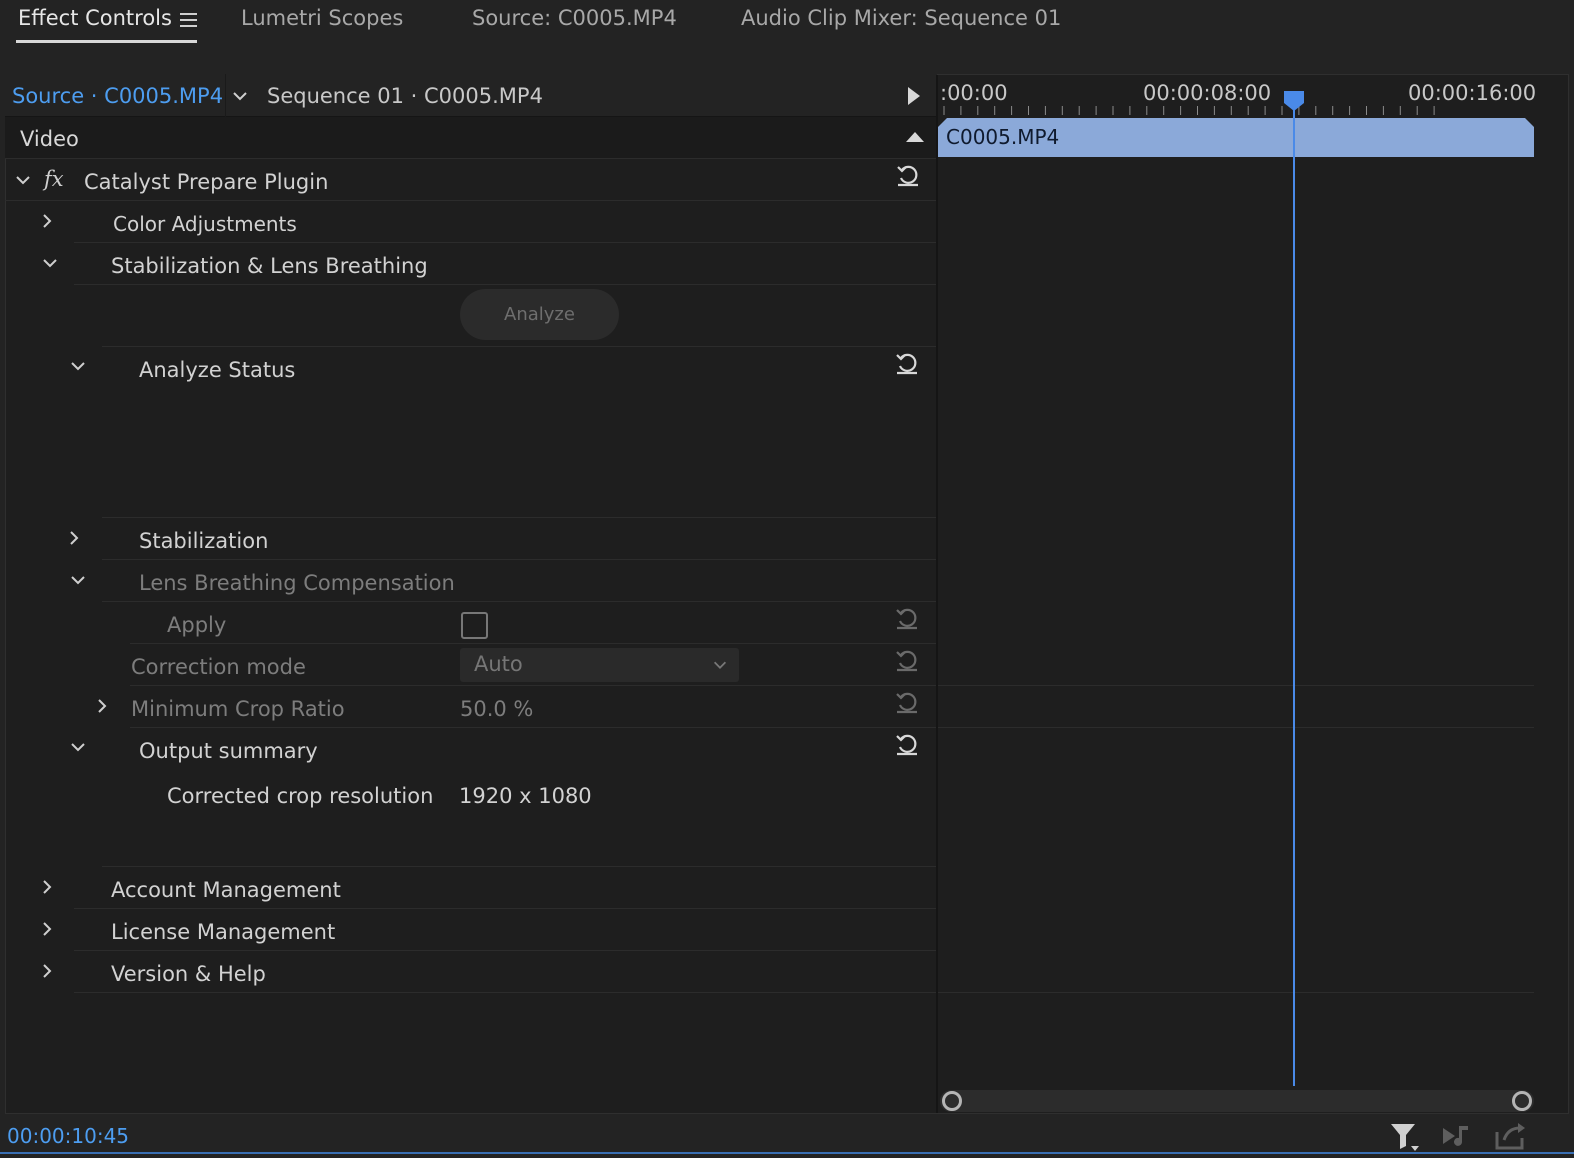 The width and height of the screenshot is (1574, 1158). Describe the element at coordinates (197, 625) in the screenshot. I see `param-label: Apply` at that location.